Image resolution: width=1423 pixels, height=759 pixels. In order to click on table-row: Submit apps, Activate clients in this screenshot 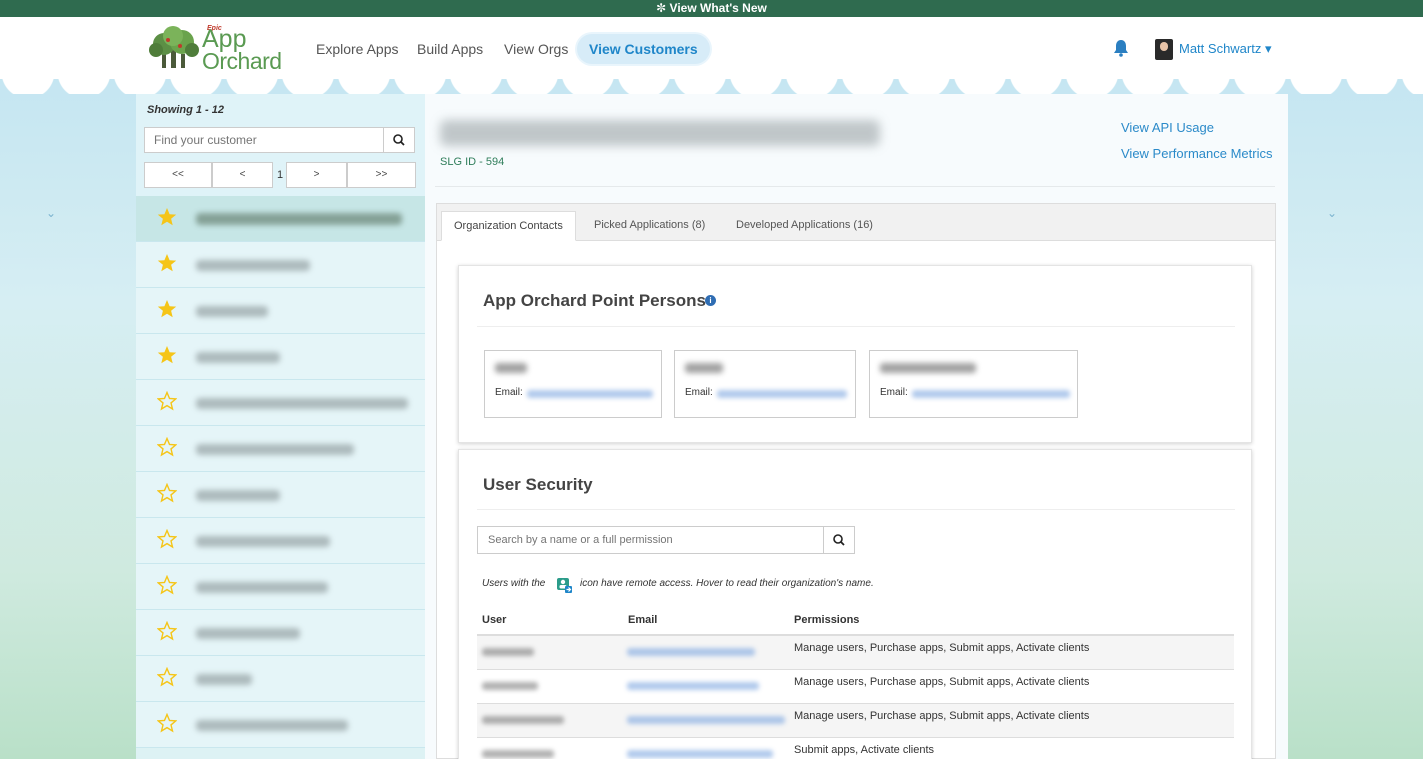, I will do `click(855, 748)`.